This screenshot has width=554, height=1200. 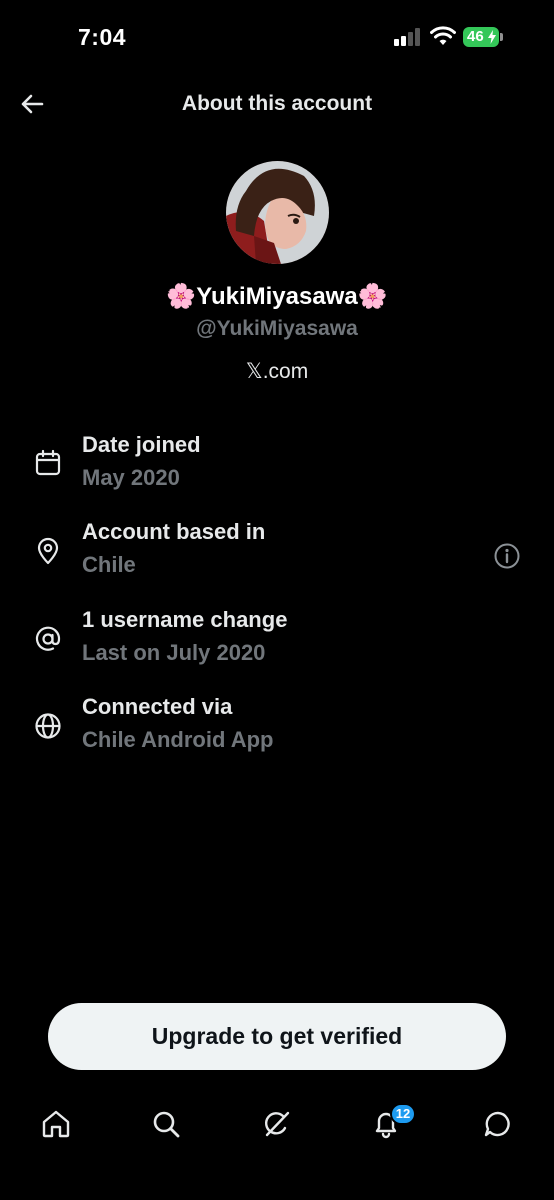 I want to click on battery-tip, so click(x=501, y=37).